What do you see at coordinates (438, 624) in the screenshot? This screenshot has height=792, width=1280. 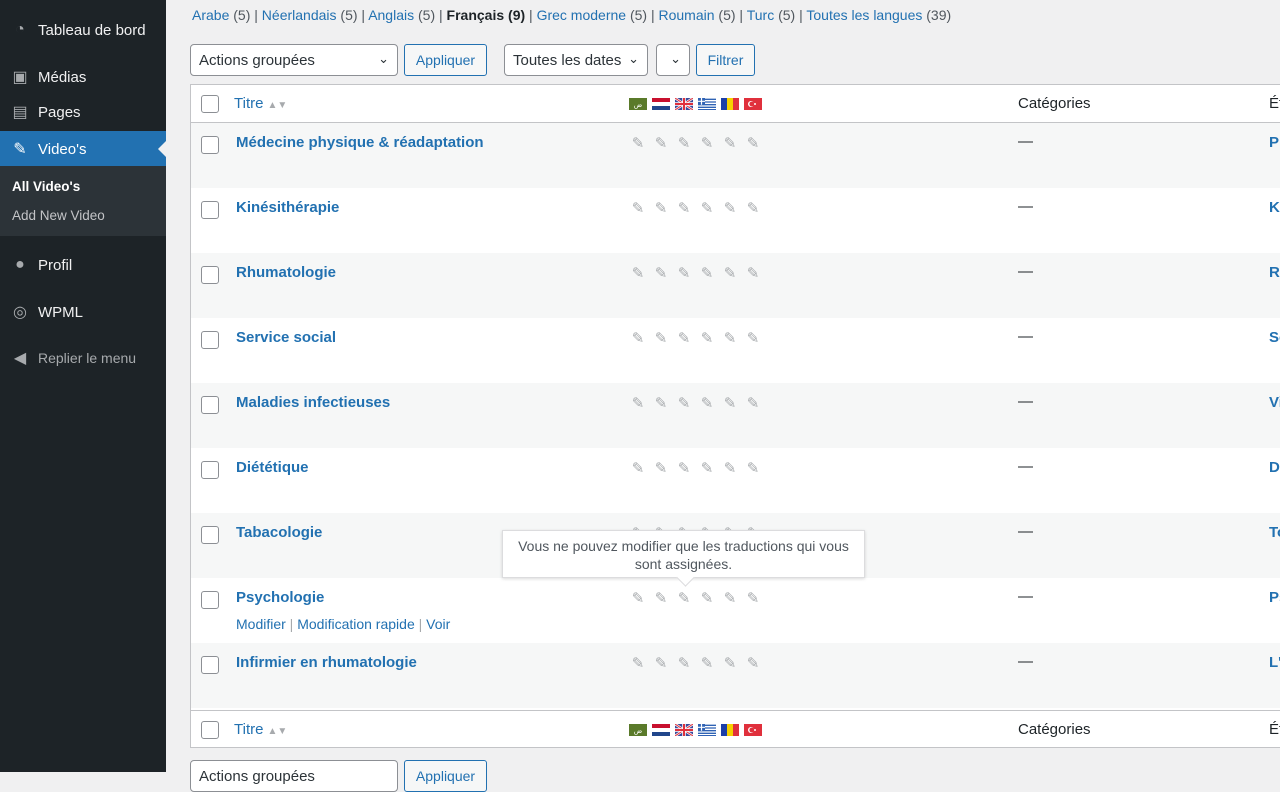 I see `view-link: Voir` at bounding box center [438, 624].